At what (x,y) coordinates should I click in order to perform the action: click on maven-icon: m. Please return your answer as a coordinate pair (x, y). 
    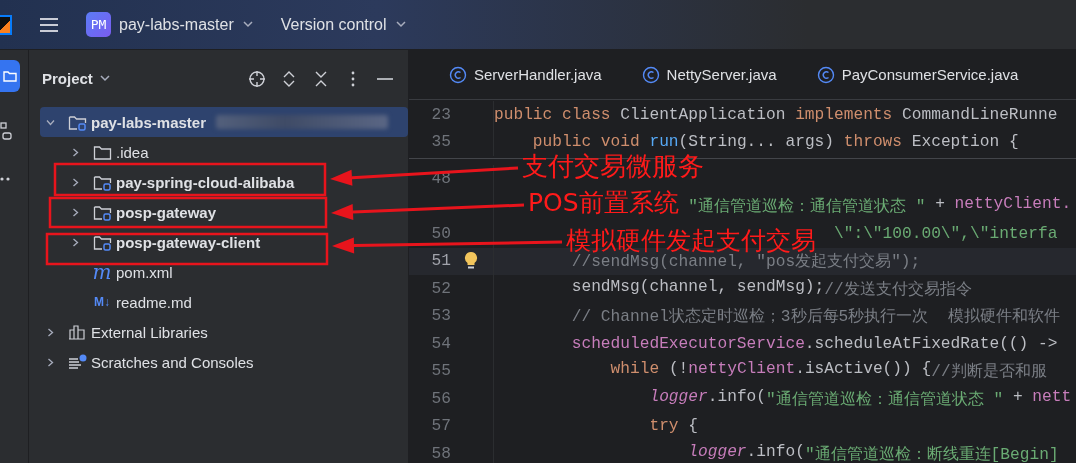
    Looking at the image, I should click on (102, 272).